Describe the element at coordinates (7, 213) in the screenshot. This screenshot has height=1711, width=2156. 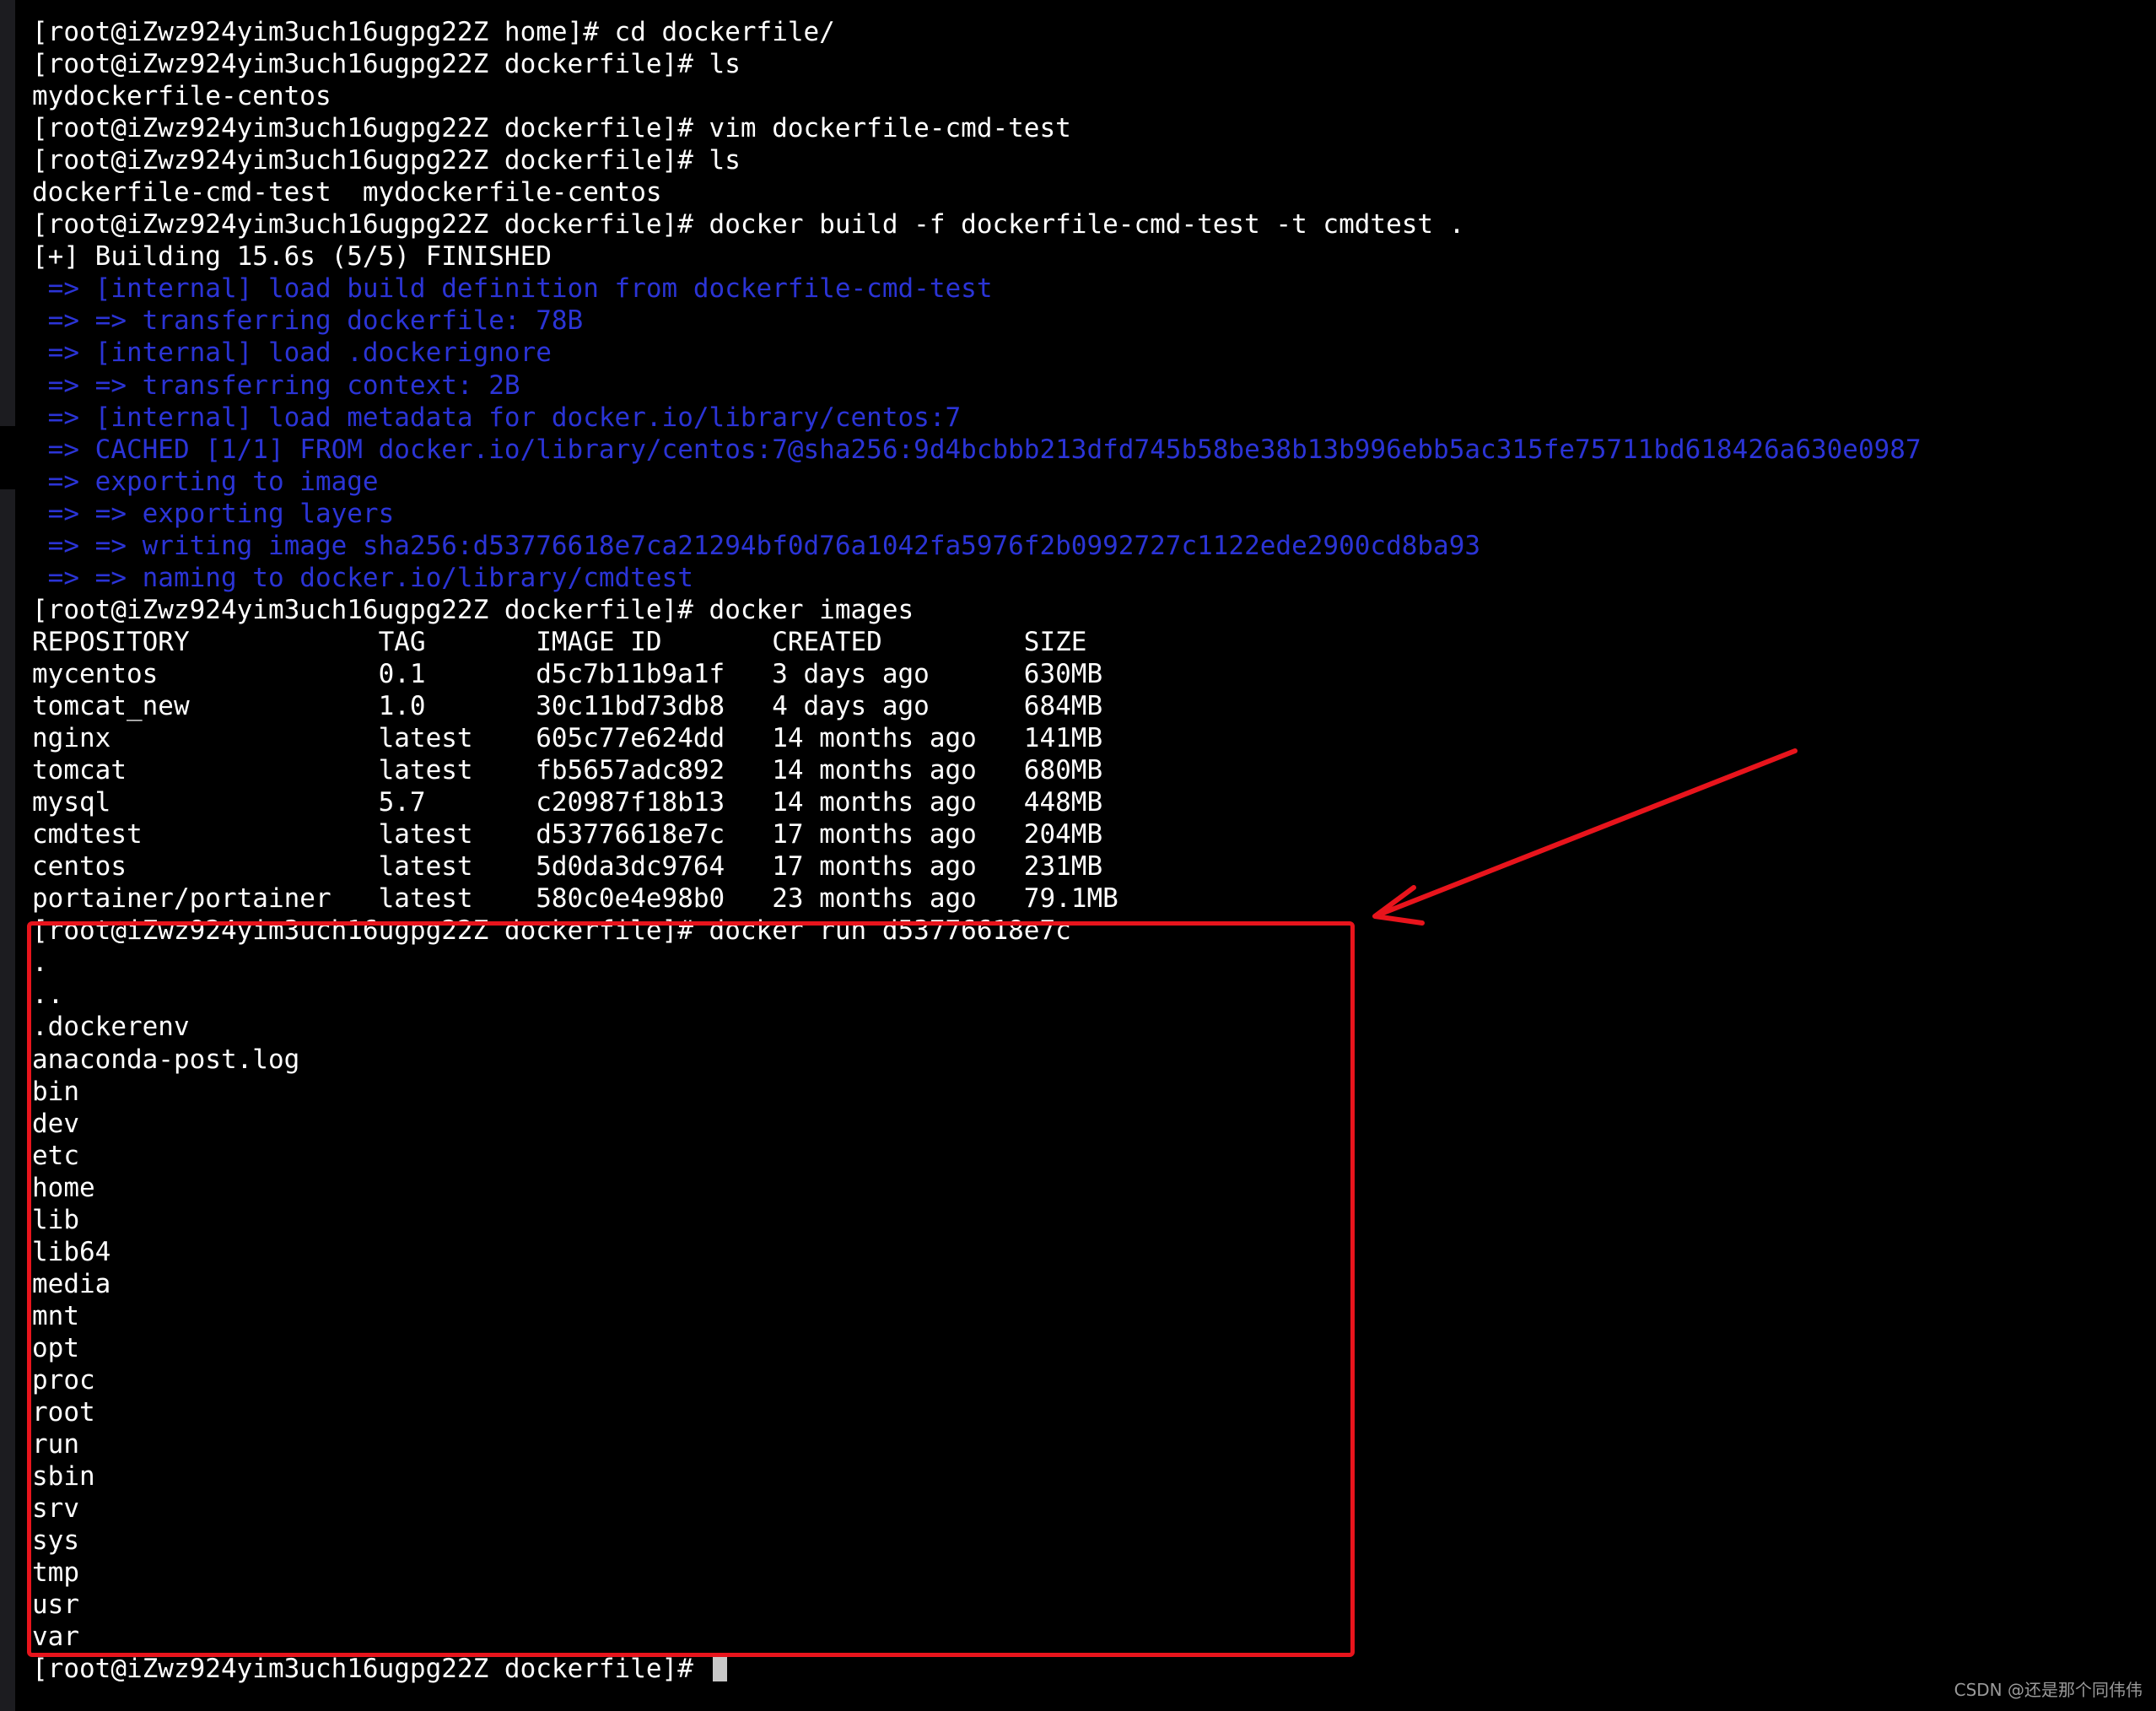
I see `window-edge-top` at that location.